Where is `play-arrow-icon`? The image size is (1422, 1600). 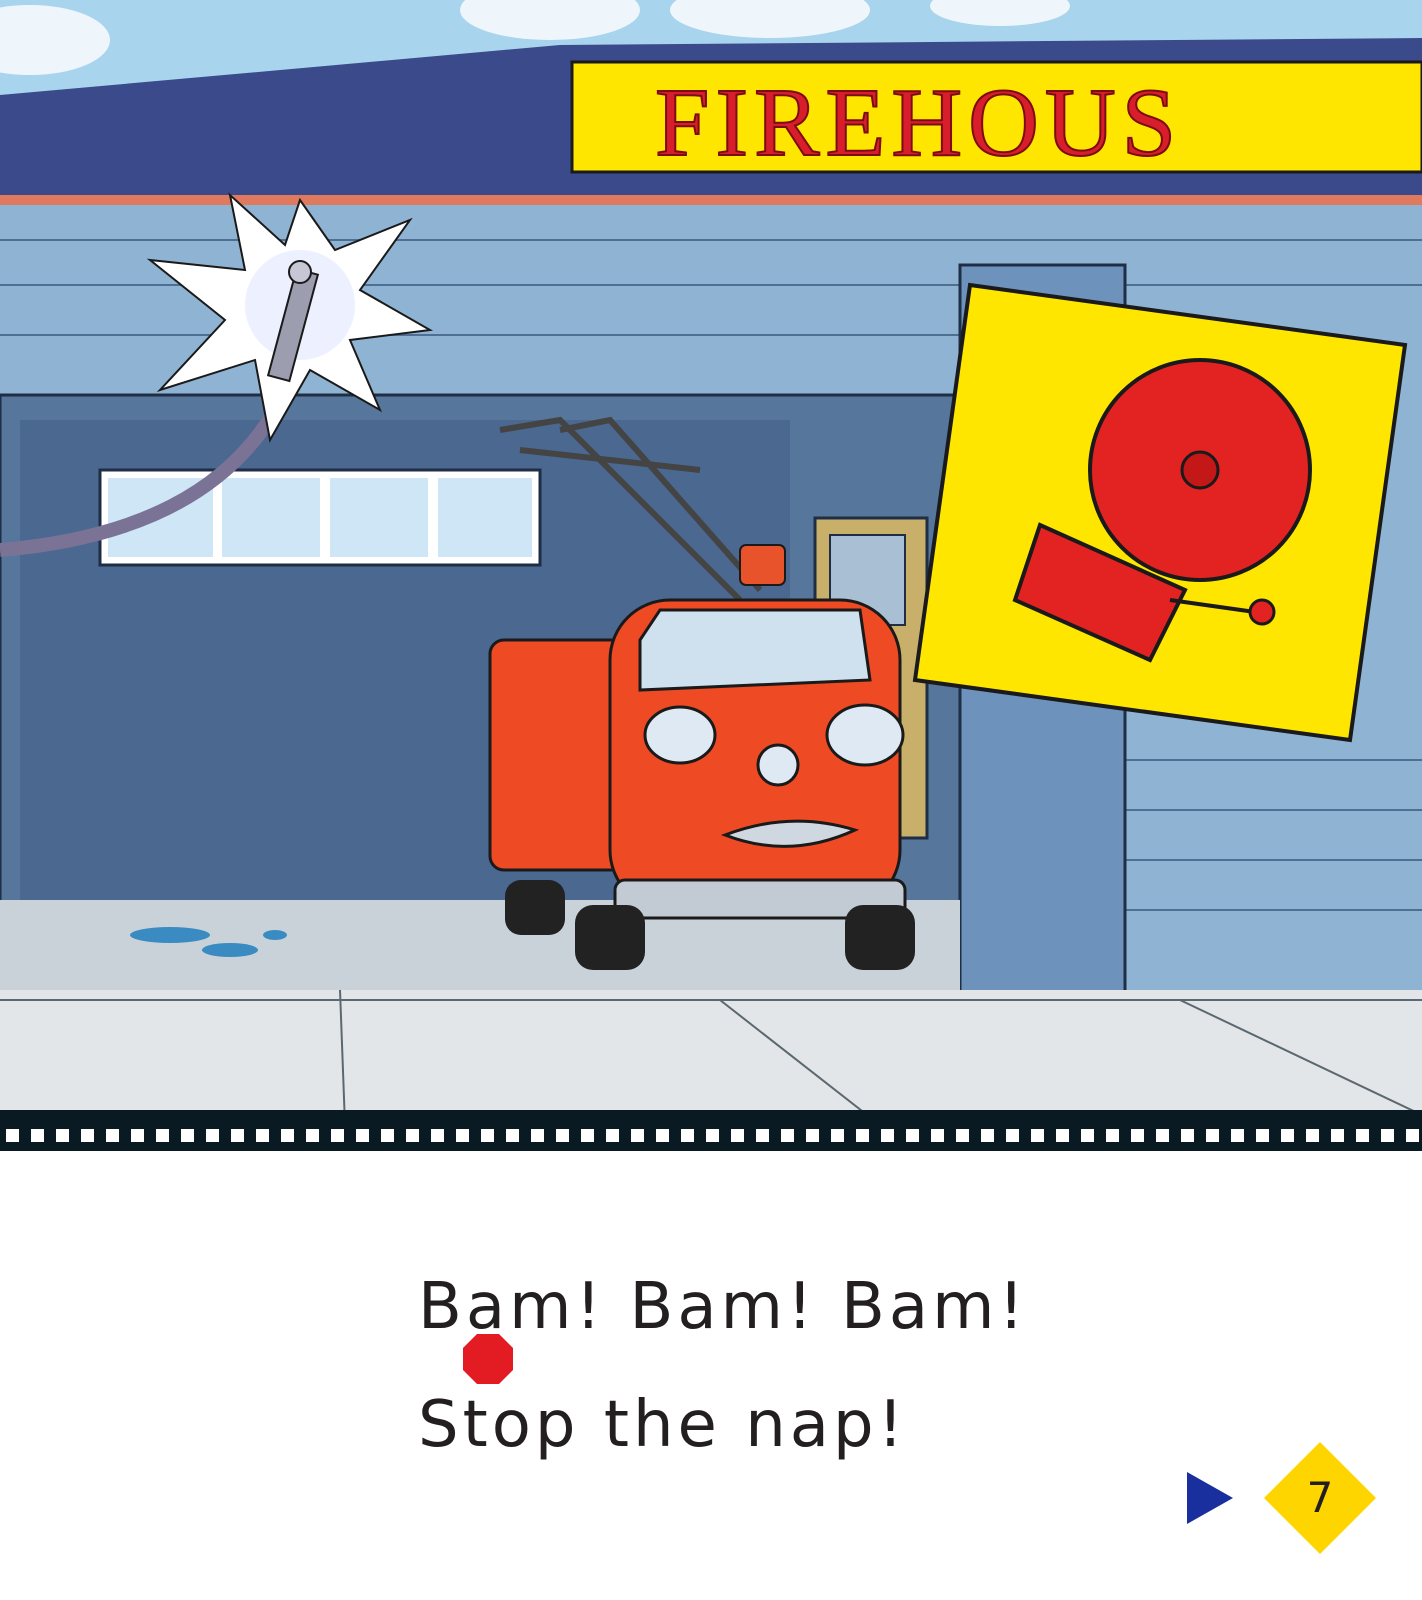
play-arrow-icon is located at coordinates (1210, 1498).